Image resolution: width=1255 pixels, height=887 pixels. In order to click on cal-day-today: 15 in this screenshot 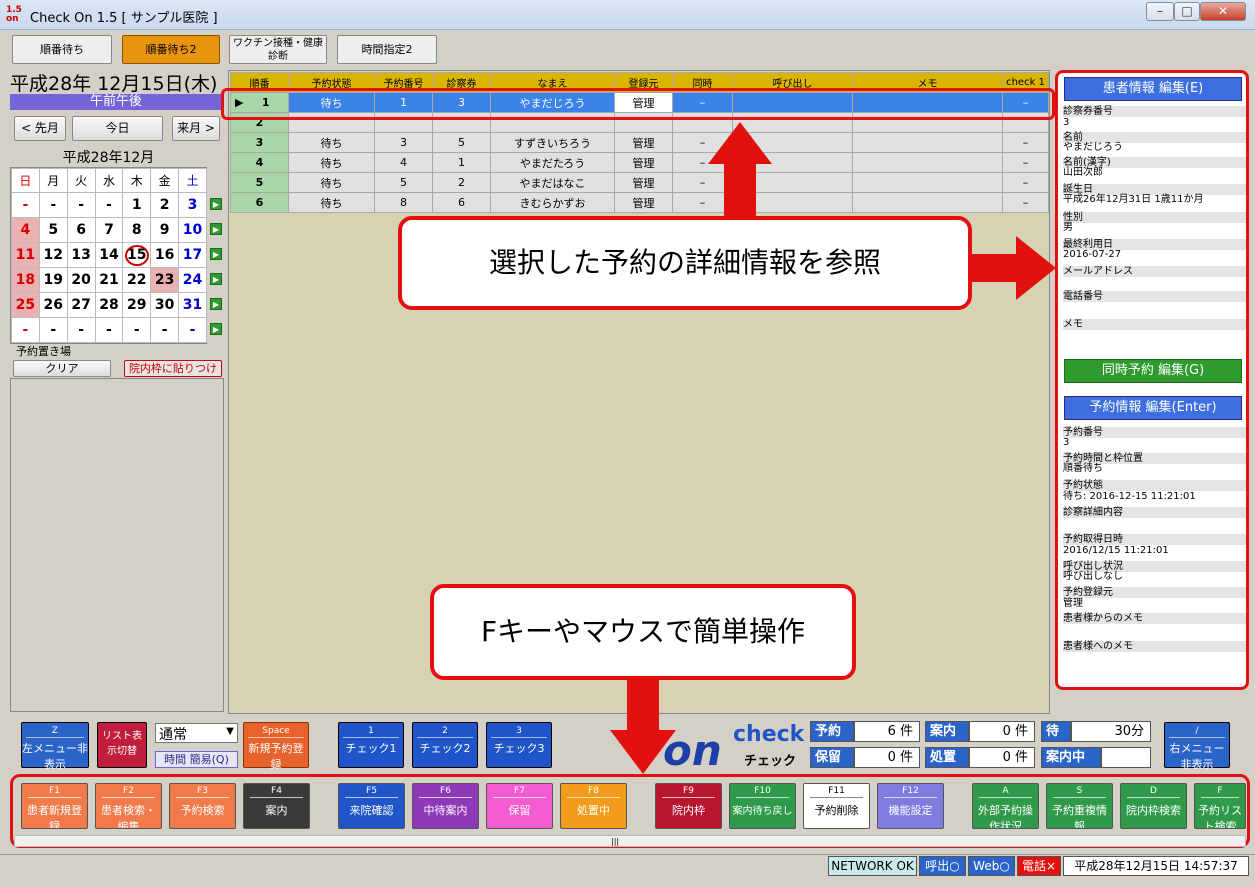, I will do `click(137, 255)`.